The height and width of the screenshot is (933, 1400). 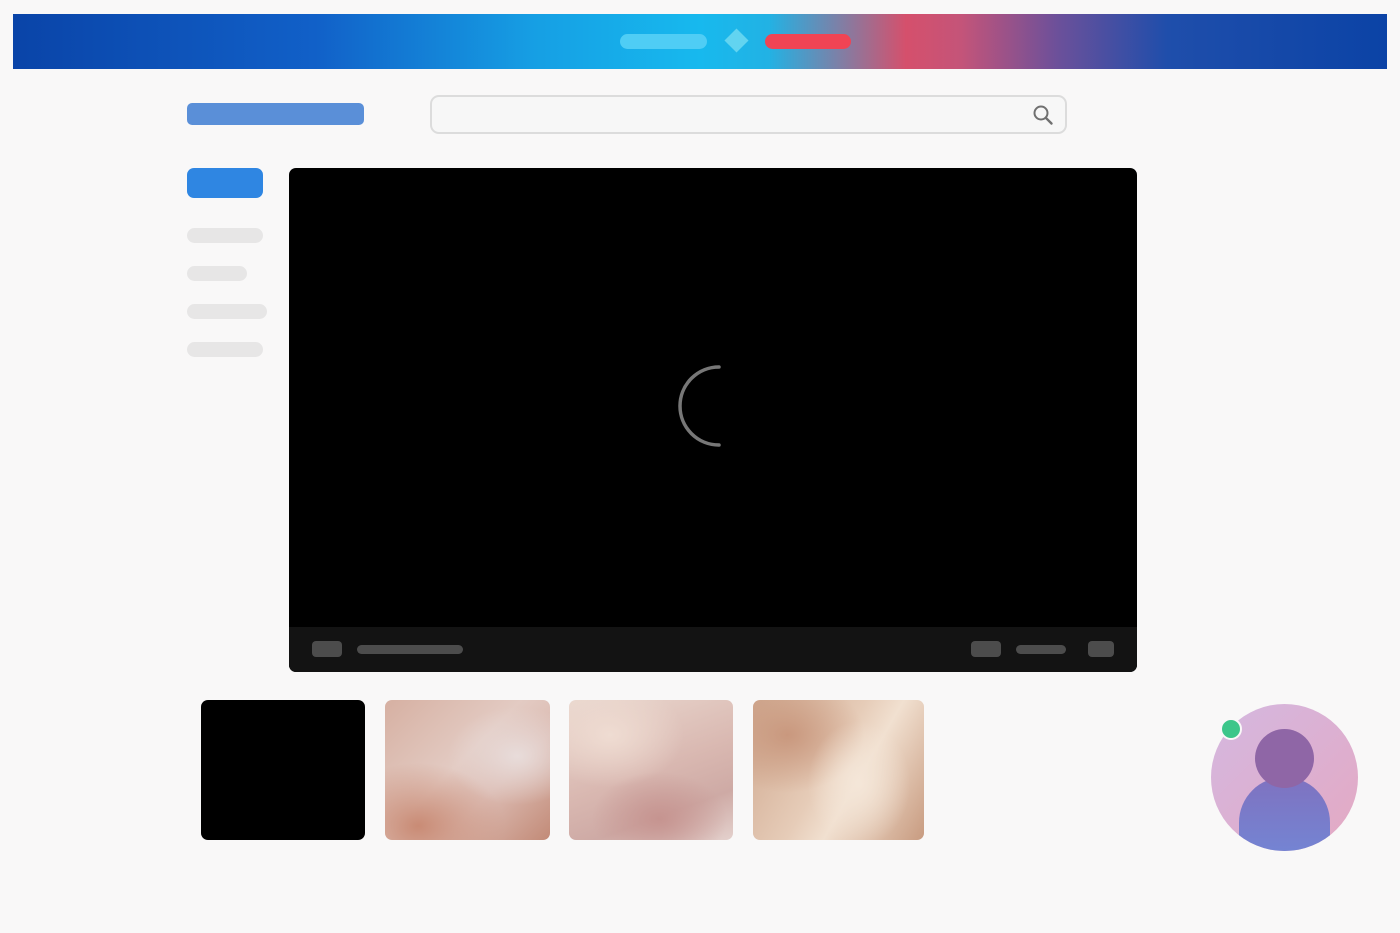 What do you see at coordinates (1101, 649) in the screenshot?
I see `fullscreen-button` at bounding box center [1101, 649].